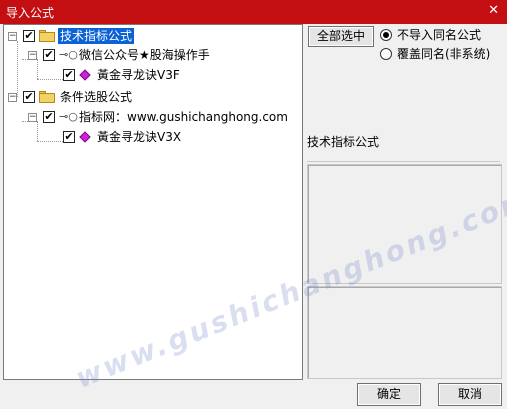 Image resolution: width=507 pixels, height=409 pixels. What do you see at coordinates (493, 10) in the screenshot?
I see `close-icon: ✕` at bounding box center [493, 10].